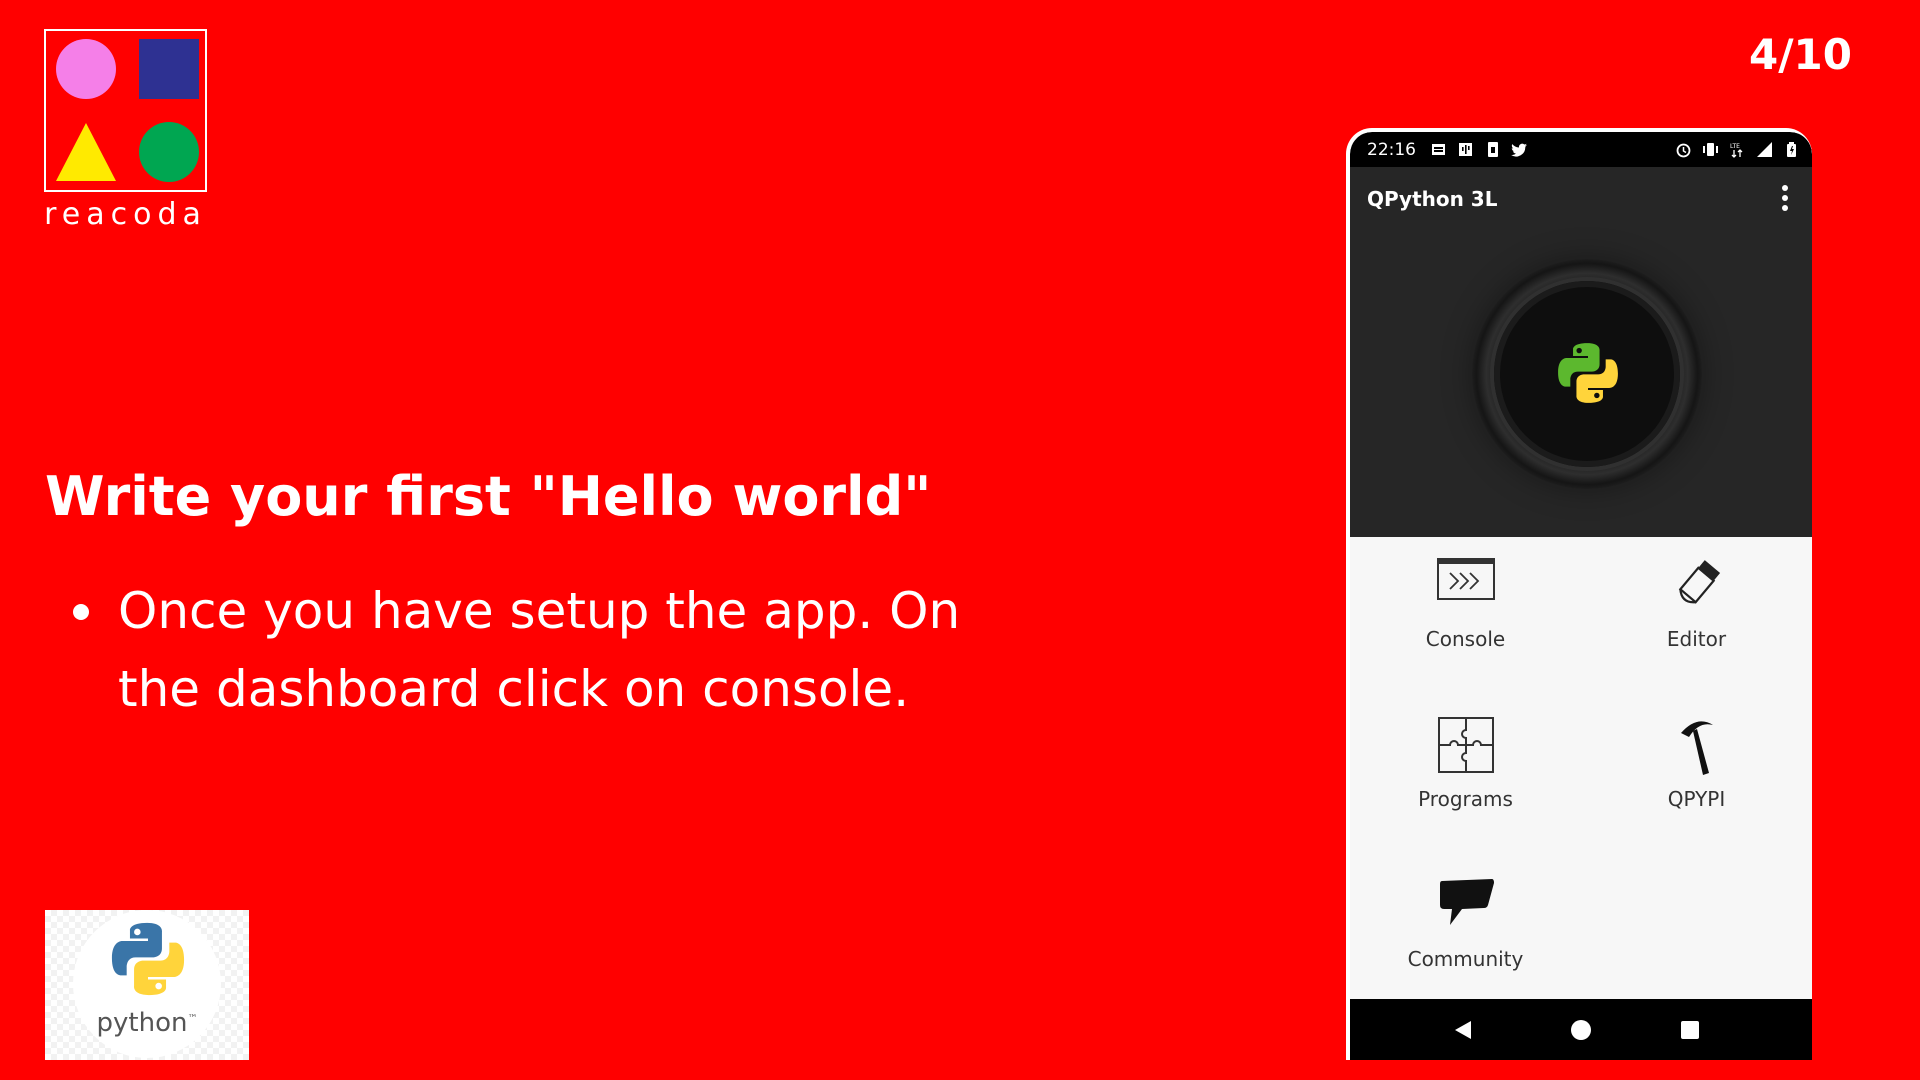 The width and height of the screenshot is (1920, 1080). What do you see at coordinates (1463, 1030) in the screenshot?
I see `back-icon` at bounding box center [1463, 1030].